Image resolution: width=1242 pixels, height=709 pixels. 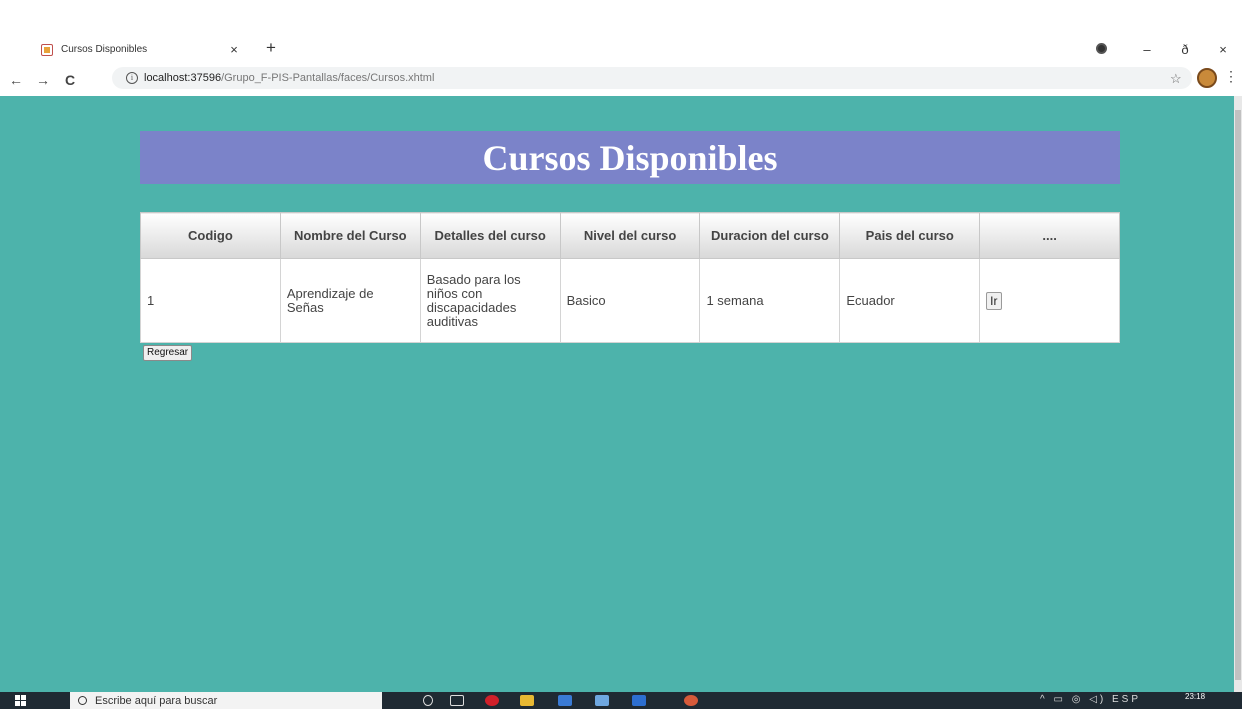 What do you see at coordinates (490, 235) in the screenshot?
I see `header-detalles: Detalles del curso` at bounding box center [490, 235].